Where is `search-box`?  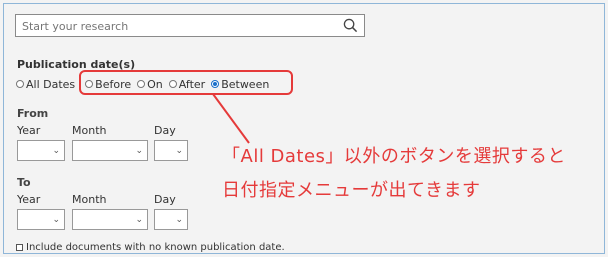
search-box is located at coordinates (190, 25).